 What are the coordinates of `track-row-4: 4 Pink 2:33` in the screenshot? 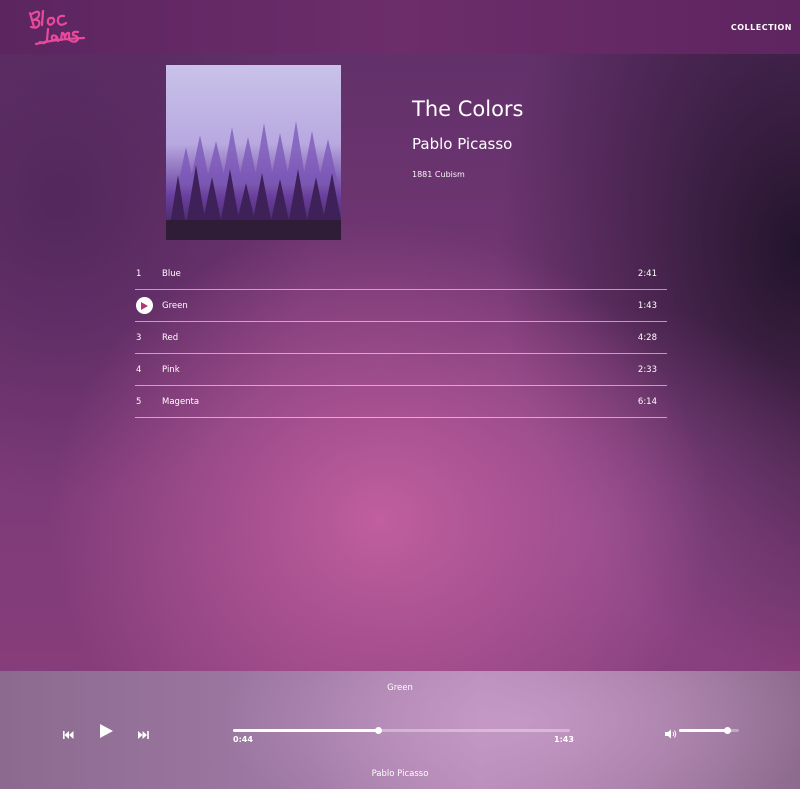 It's located at (401, 370).